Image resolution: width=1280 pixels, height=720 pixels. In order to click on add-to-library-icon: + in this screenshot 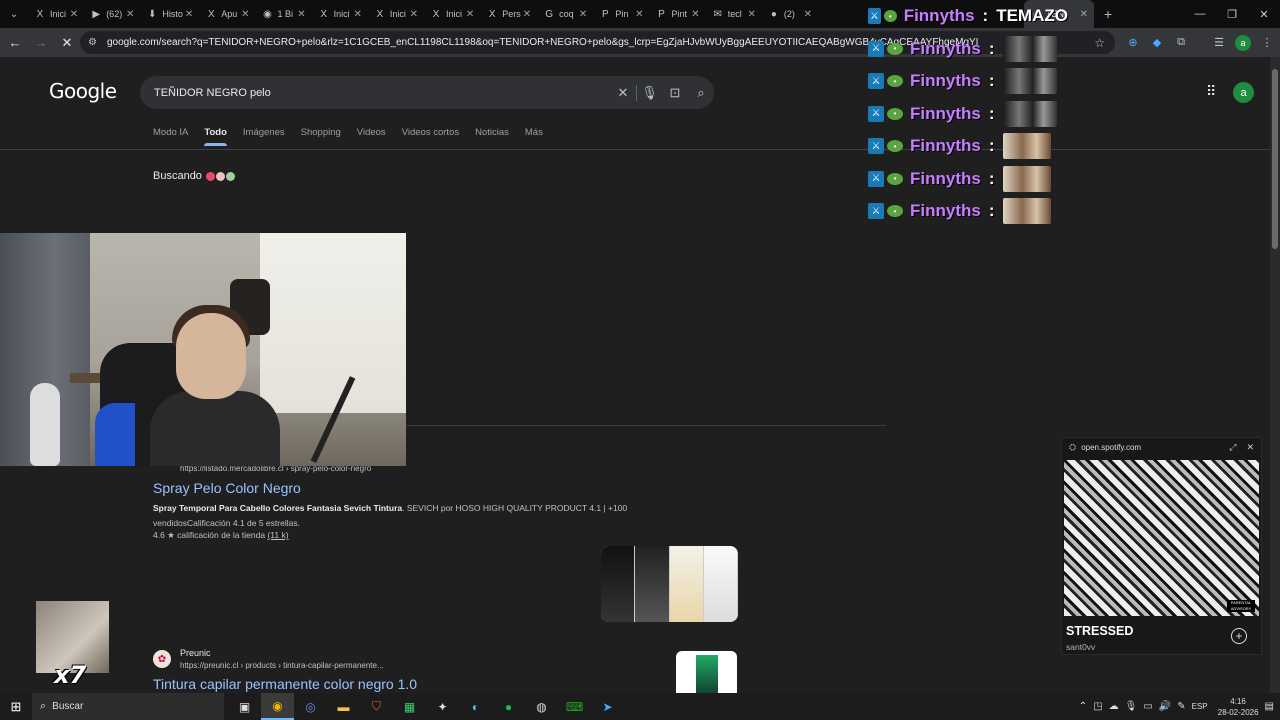, I will do `click(1239, 636)`.